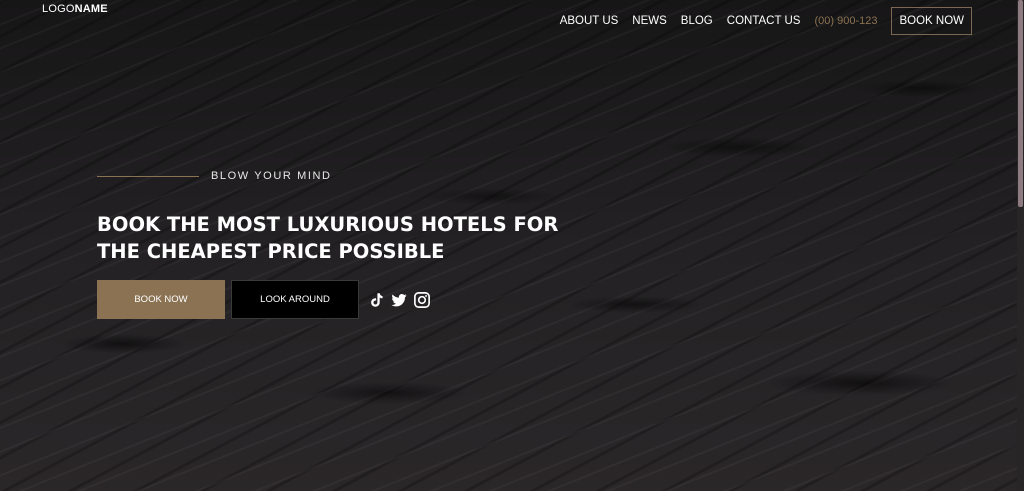 This screenshot has height=491, width=1024. I want to click on nav-phone-number: (00) 900-123, so click(845, 21).